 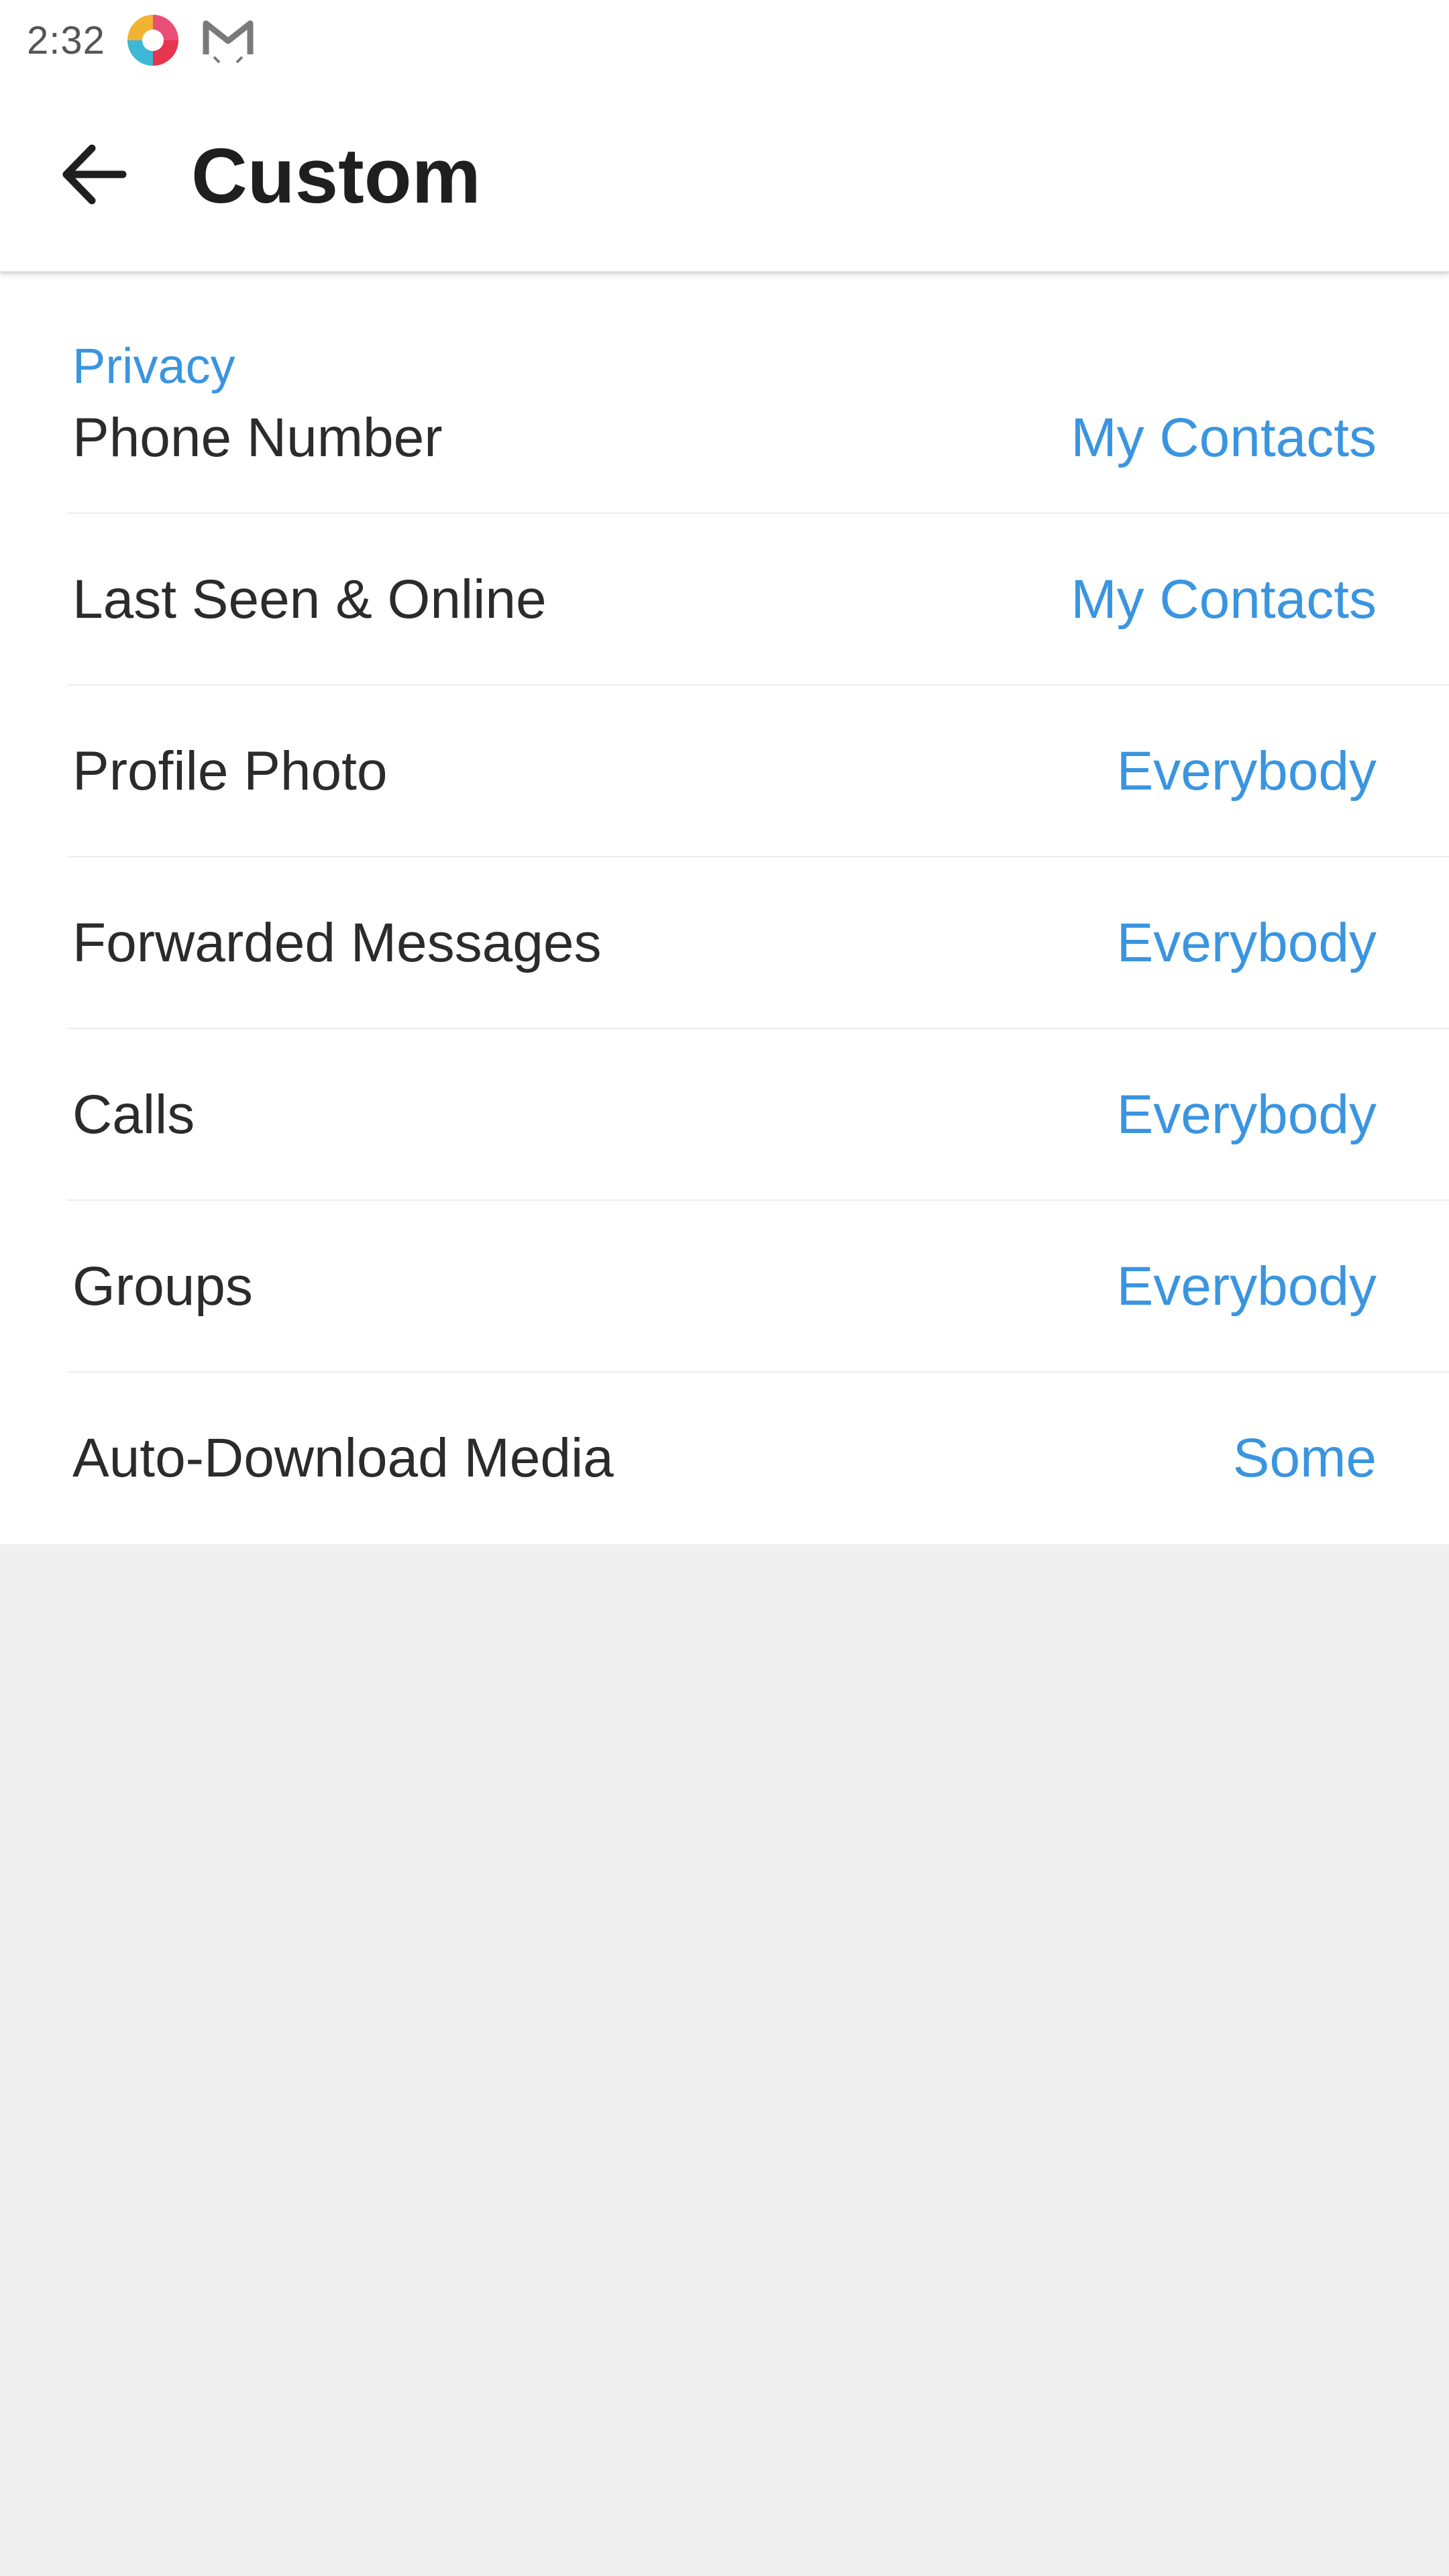 What do you see at coordinates (724, 600) in the screenshot?
I see `setting-row-last-seen: Last Seen & Online My Contacts` at bounding box center [724, 600].